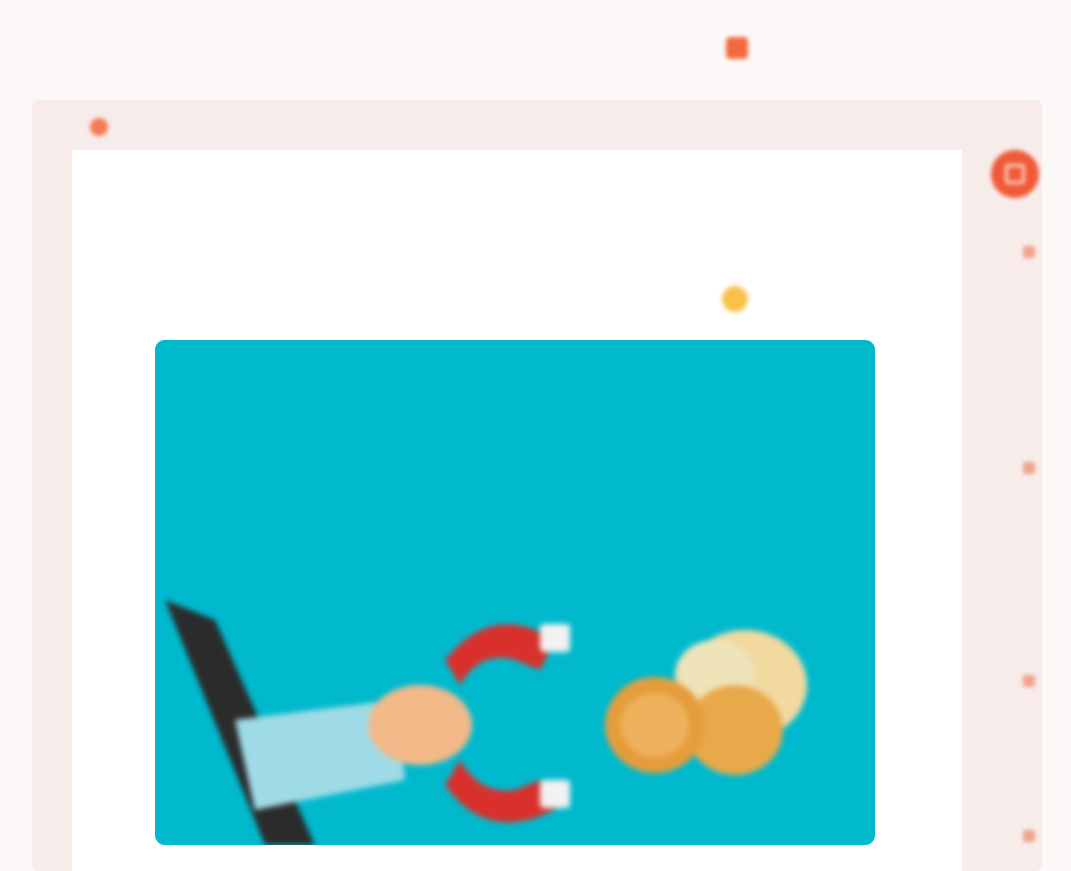 The image size is (1071, 871). What do you see at coordinates (1015, 510) in the screenshot?
I see `right-sidebar` at bounding box center [1015, 510].